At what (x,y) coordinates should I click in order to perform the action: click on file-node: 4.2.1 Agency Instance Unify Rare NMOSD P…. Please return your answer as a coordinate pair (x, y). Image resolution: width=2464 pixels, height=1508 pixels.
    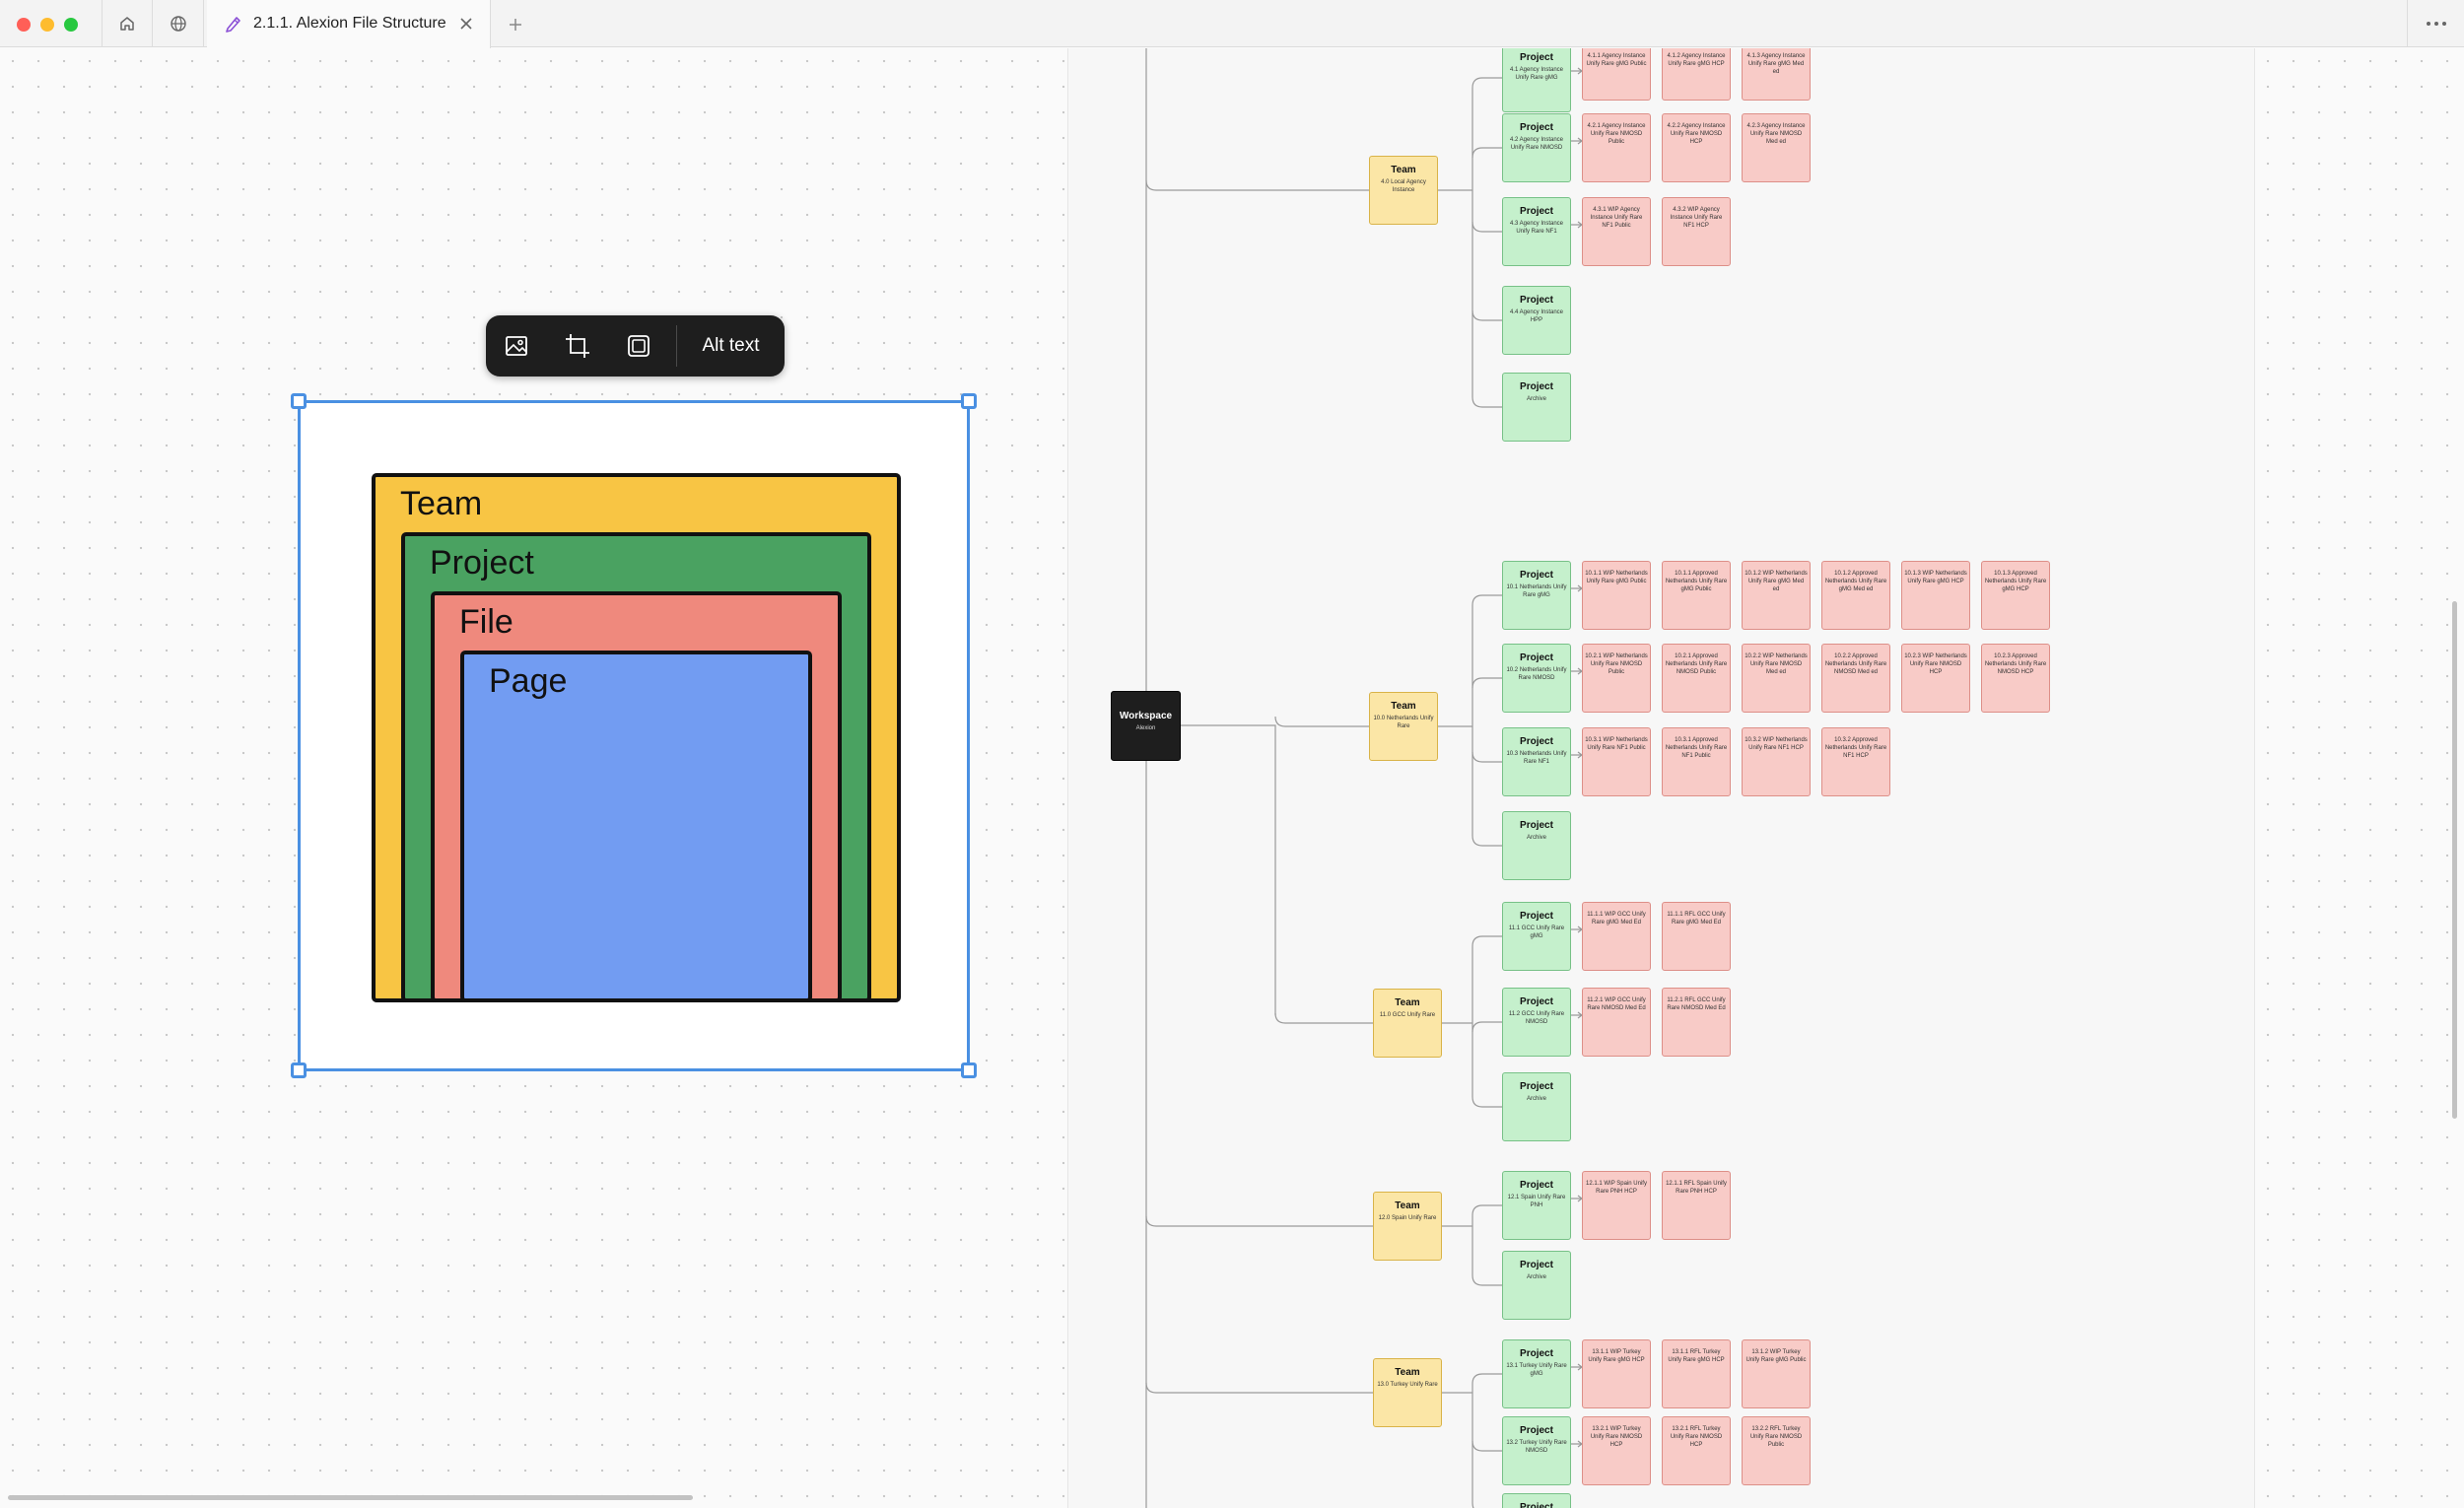
    Looking at the image, I should click on (1616, 147).